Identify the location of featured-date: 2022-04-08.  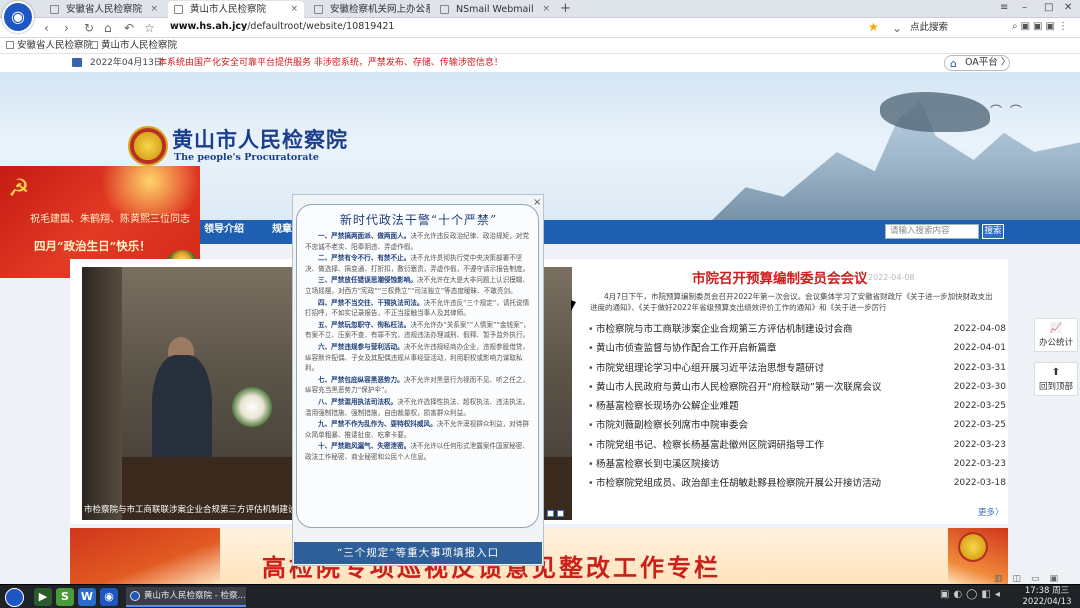
(891, 277).